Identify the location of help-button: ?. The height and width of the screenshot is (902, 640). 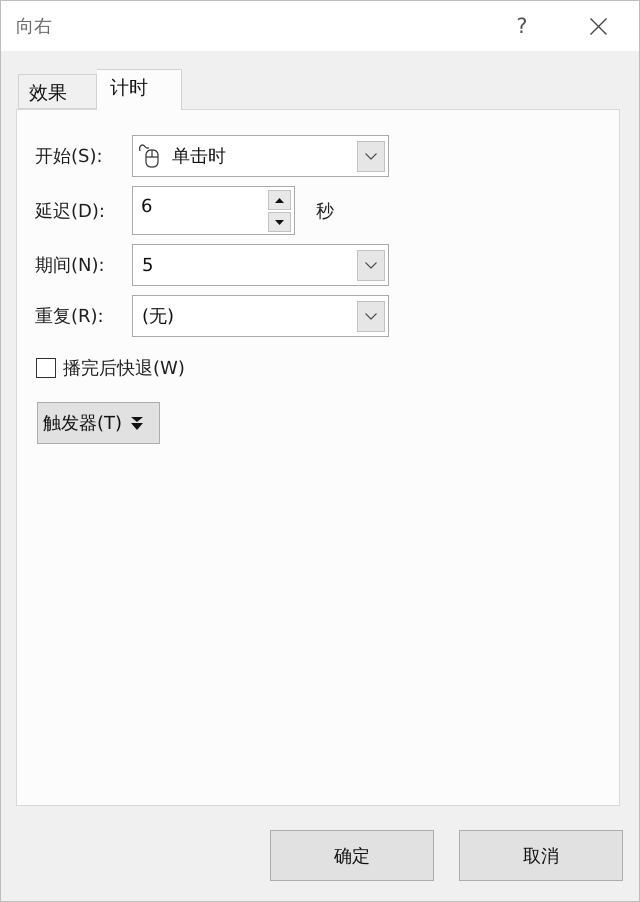
(522, 26).